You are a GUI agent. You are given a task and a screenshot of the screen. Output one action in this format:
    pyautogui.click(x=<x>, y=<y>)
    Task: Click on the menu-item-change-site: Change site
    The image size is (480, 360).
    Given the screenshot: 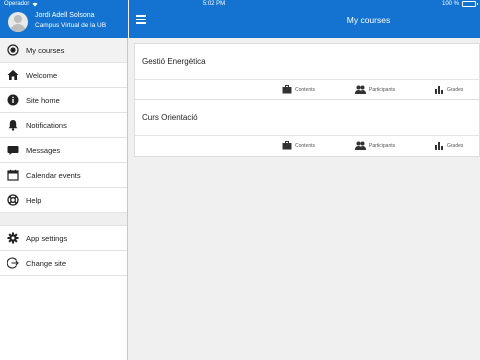 What is the action you would take?
    pyautogui.click(x=63, y=263)
    